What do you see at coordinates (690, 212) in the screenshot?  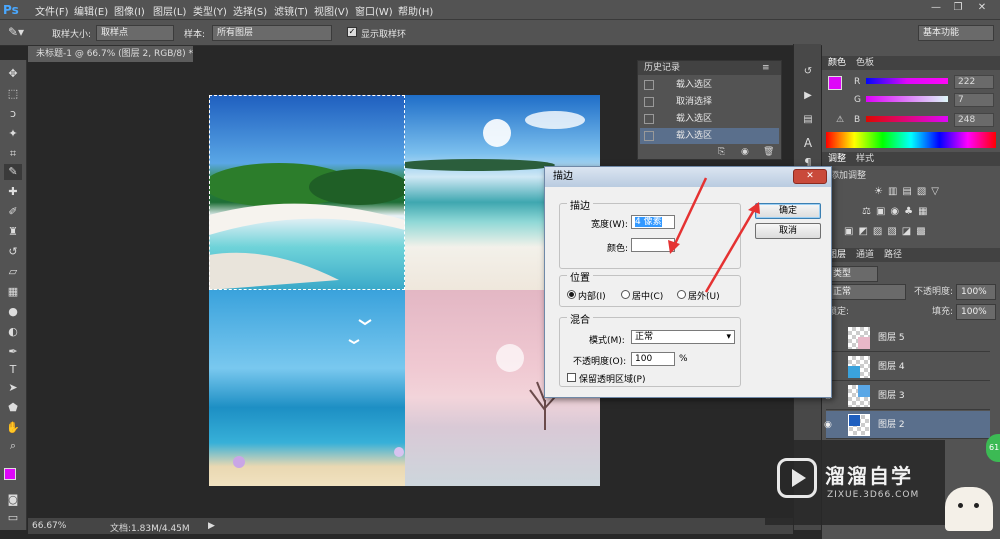 I see `arrow-to-color-field` at bounding box center [690, 212].